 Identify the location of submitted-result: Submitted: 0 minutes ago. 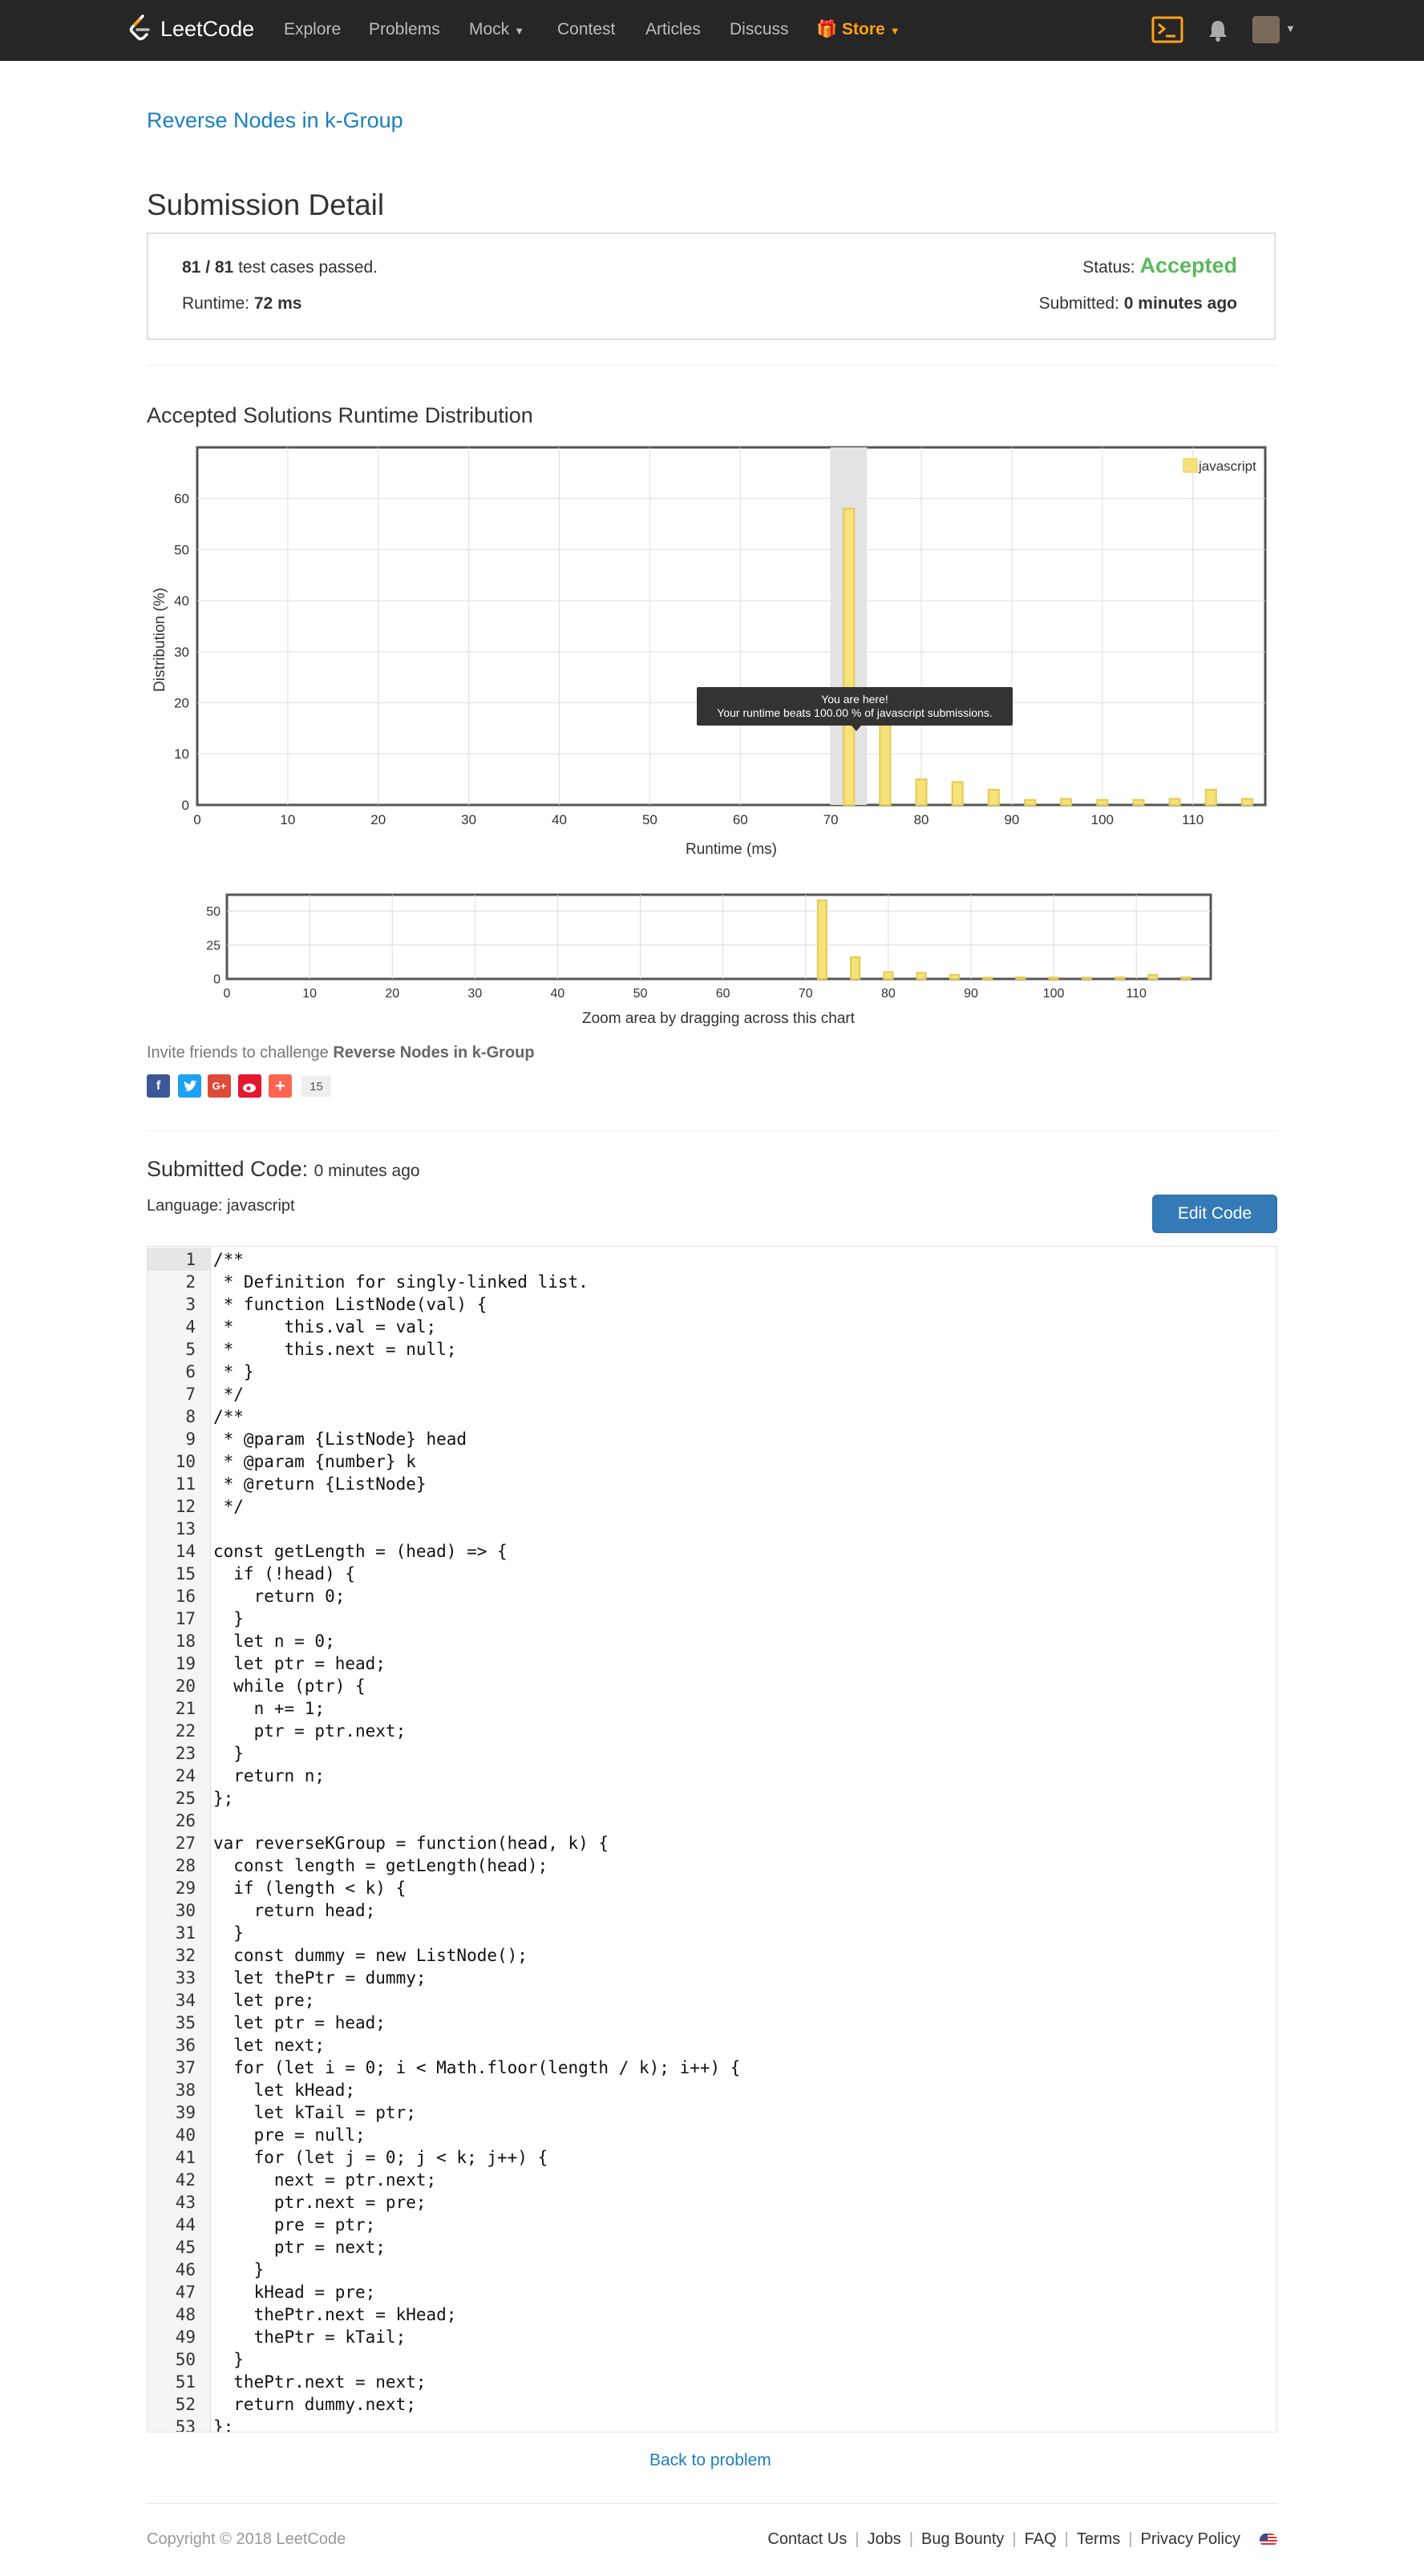
(1138, 303).